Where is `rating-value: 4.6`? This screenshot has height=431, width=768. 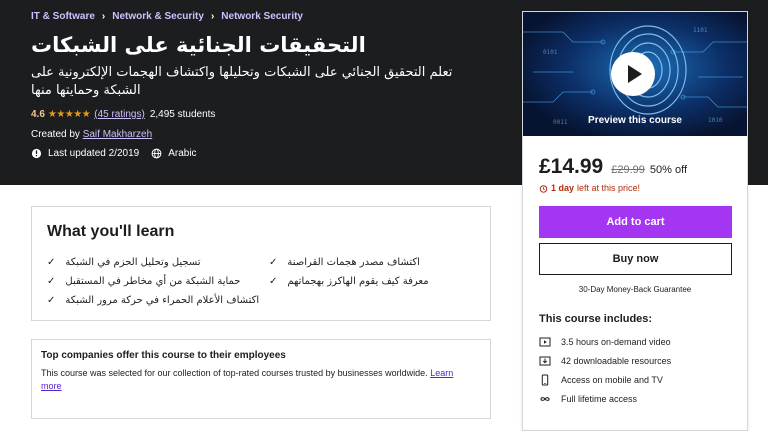
rating-value: 4.6 is located at coordinates (38, 114).